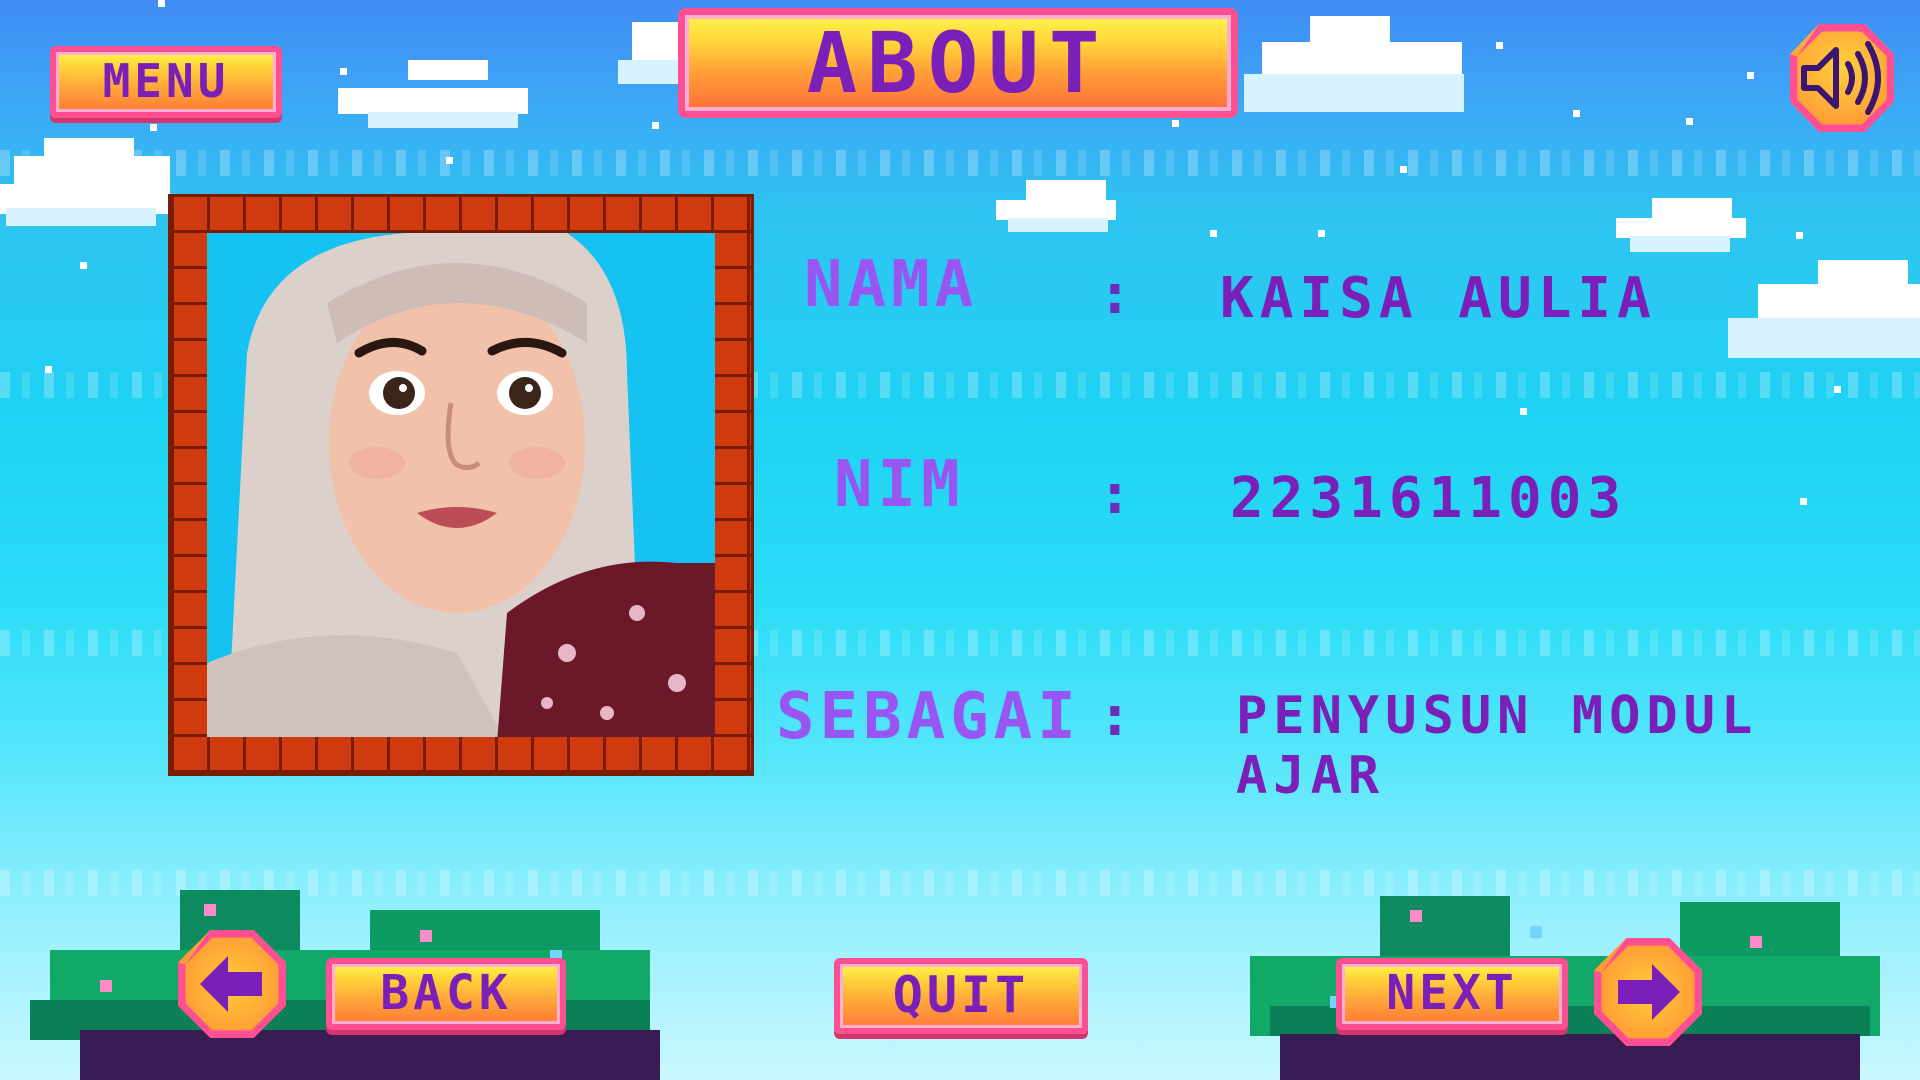 The width and height of the screenshot is (1920, 1080). I want to click on back-arrow-button, so click(232, 984).